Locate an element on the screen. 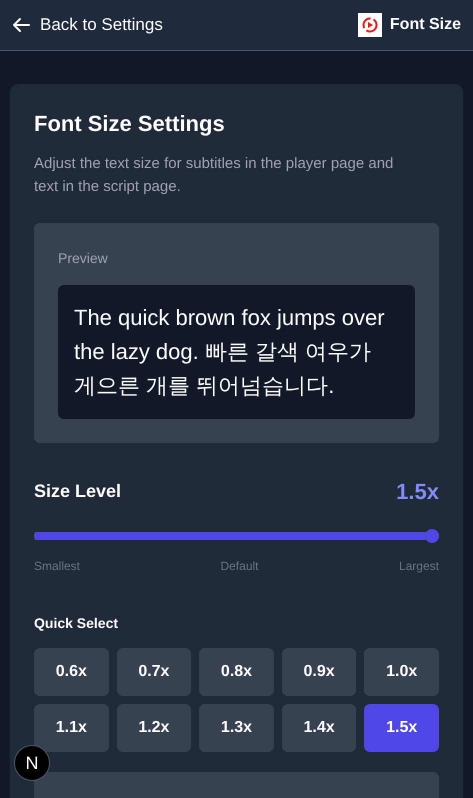 This screenshot has width=473, height=798. size-option-button: 0.8x is located at coordinates (236, 672).